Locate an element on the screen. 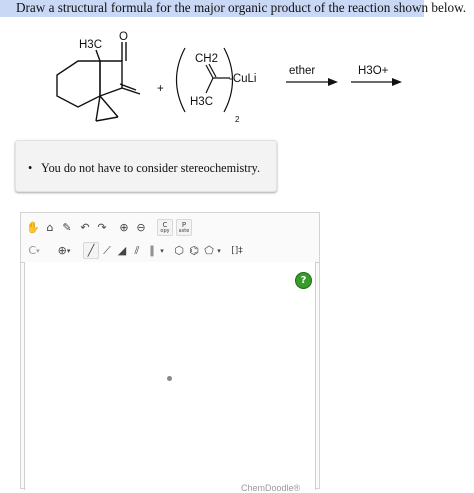 The width and height of the screenshot is (474, 493). editor-toolbar-top: ✋ ⌂ ✎ ↶ ↷ ⊕ ⊖ C opy P aste is located at coordinates (170, 228).